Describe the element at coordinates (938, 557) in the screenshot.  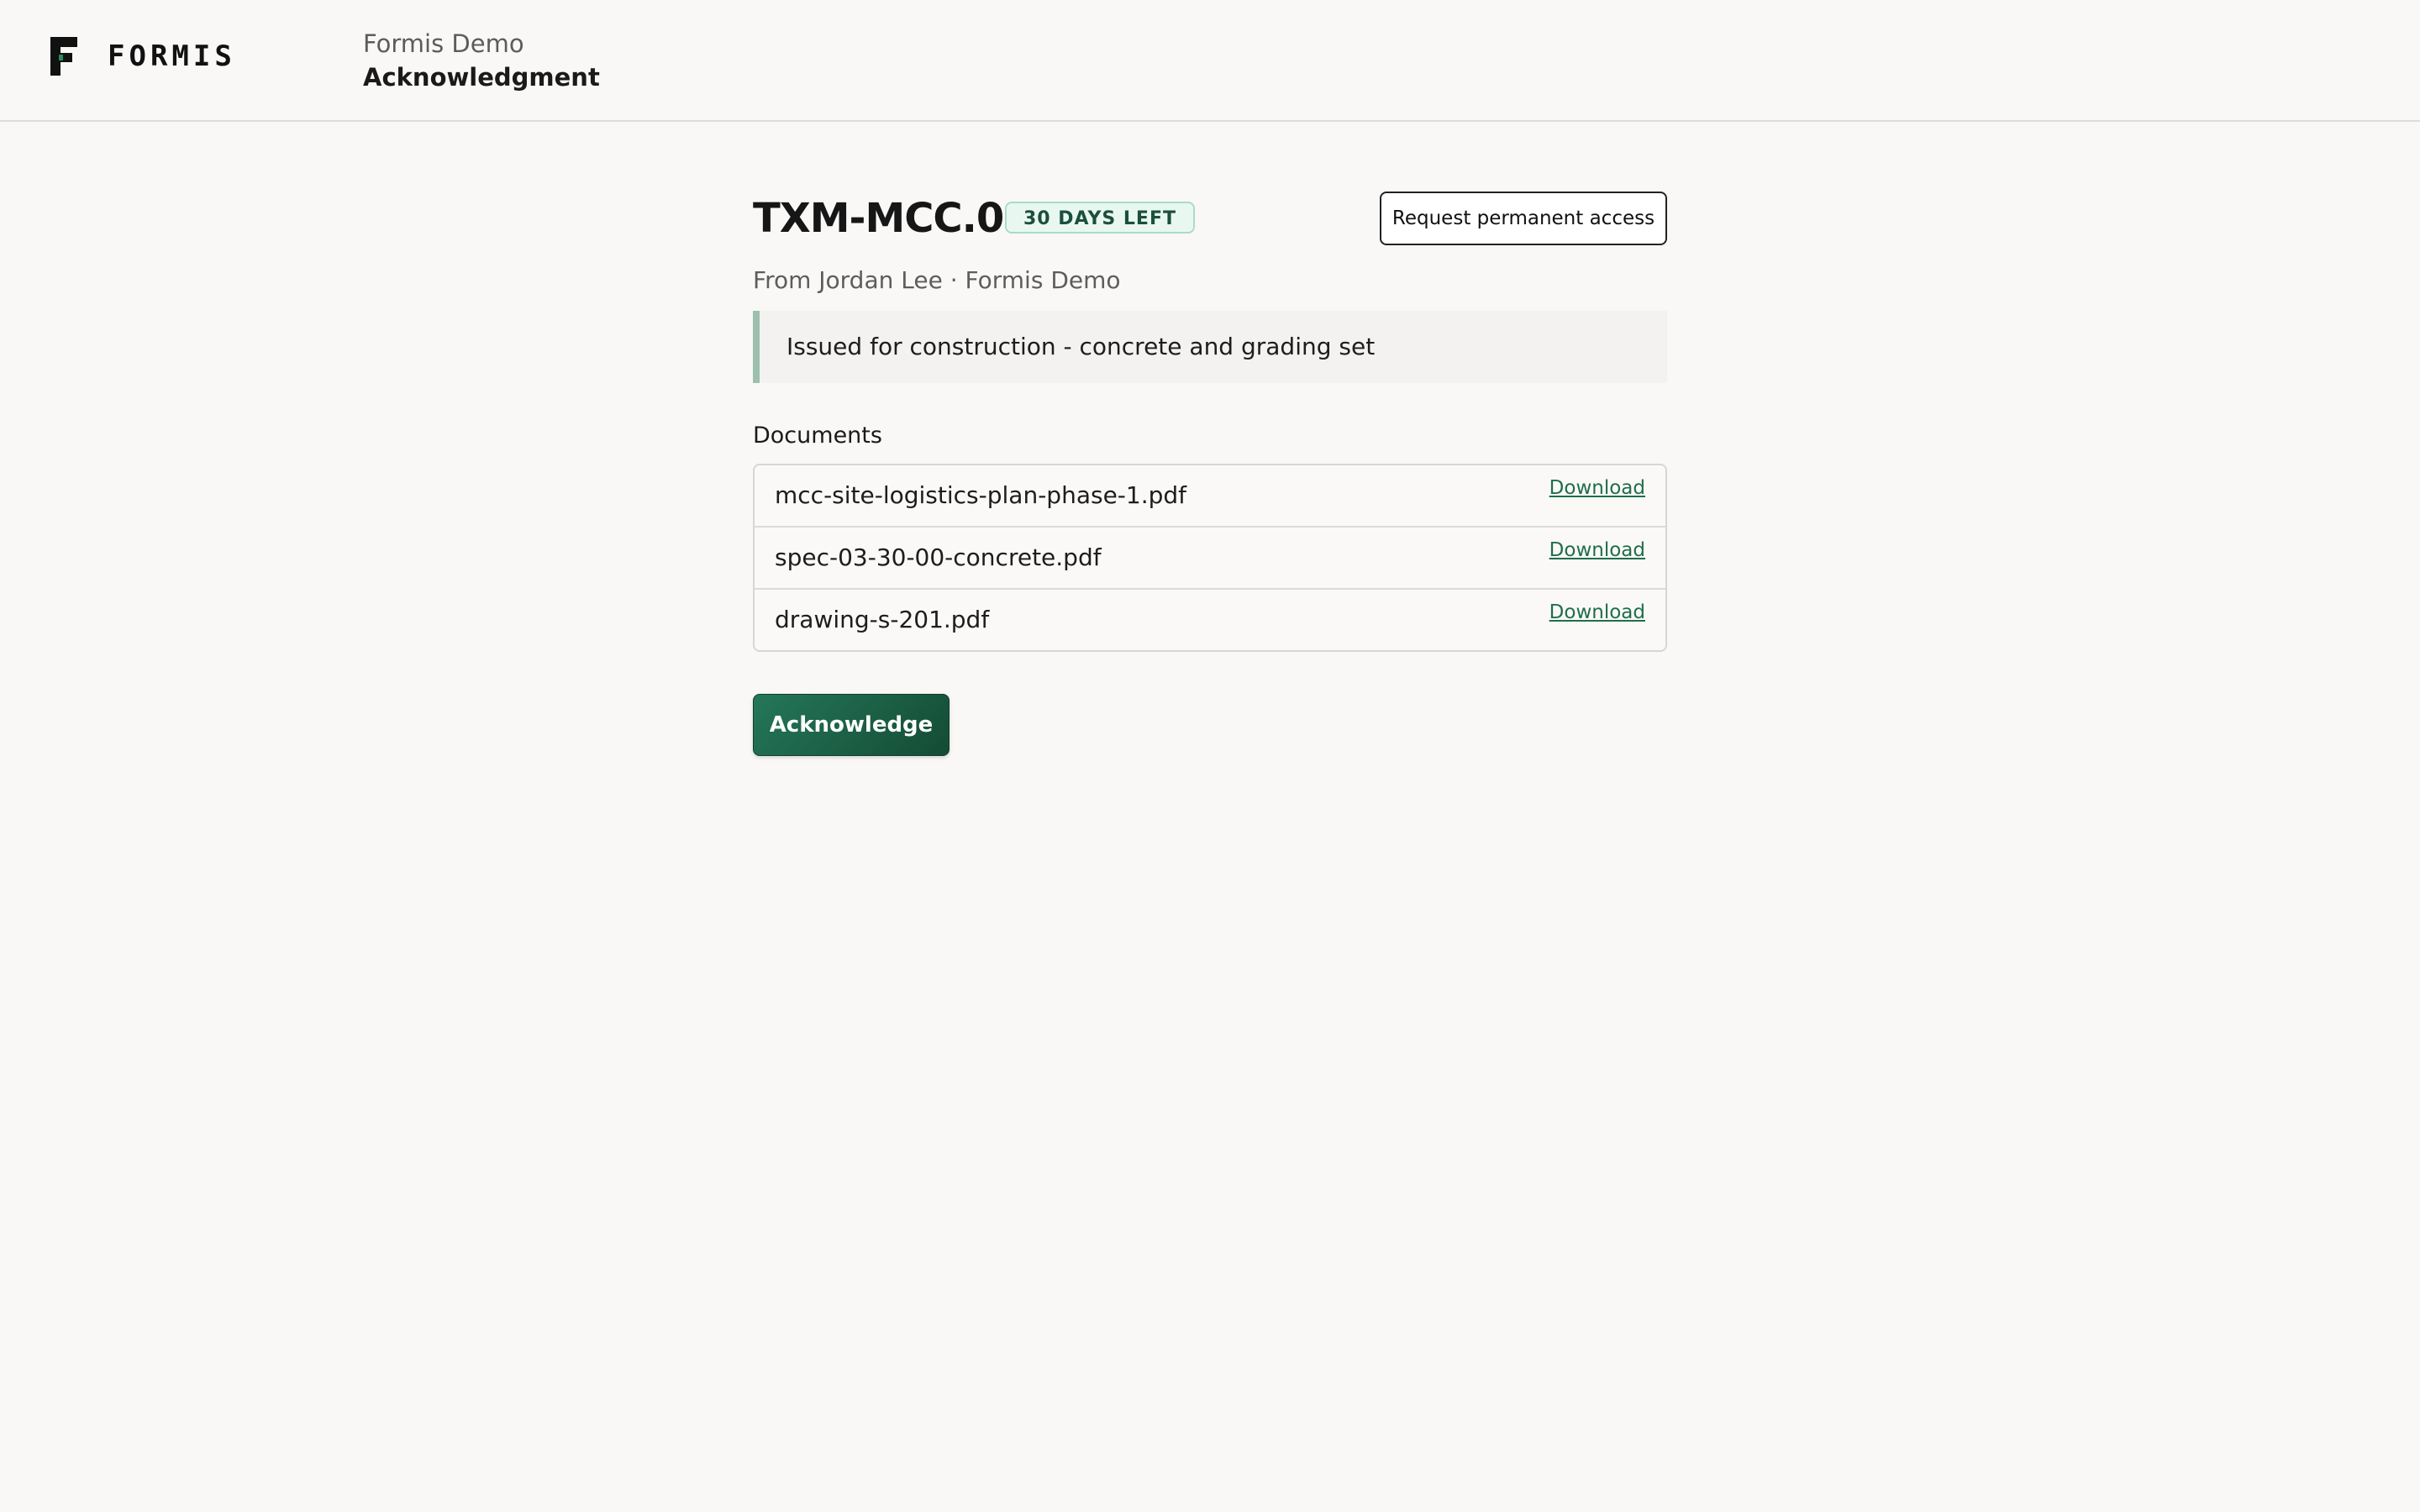
I see `document-name: spec-03-30-00-concrete.pdf` at that location.